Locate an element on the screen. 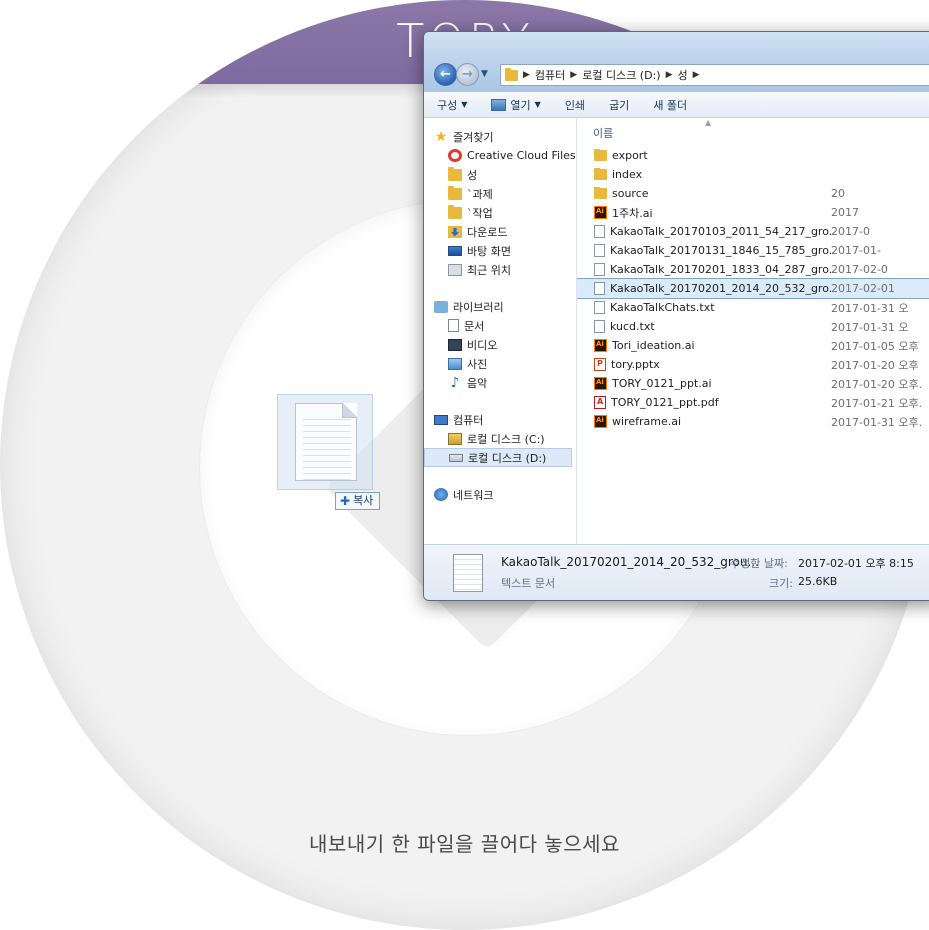 This screenshot has width=929, height=930. breadcrumb-computer: 컴퓨터 is located at coordinates (550, 75).